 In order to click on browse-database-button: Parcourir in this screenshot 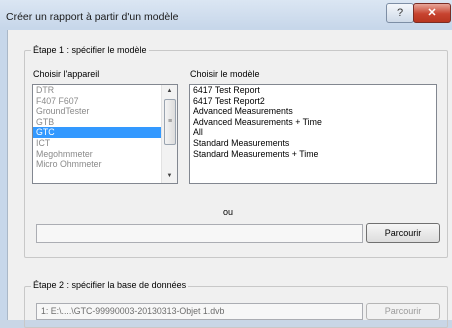, I will do `click(403, 311)`.